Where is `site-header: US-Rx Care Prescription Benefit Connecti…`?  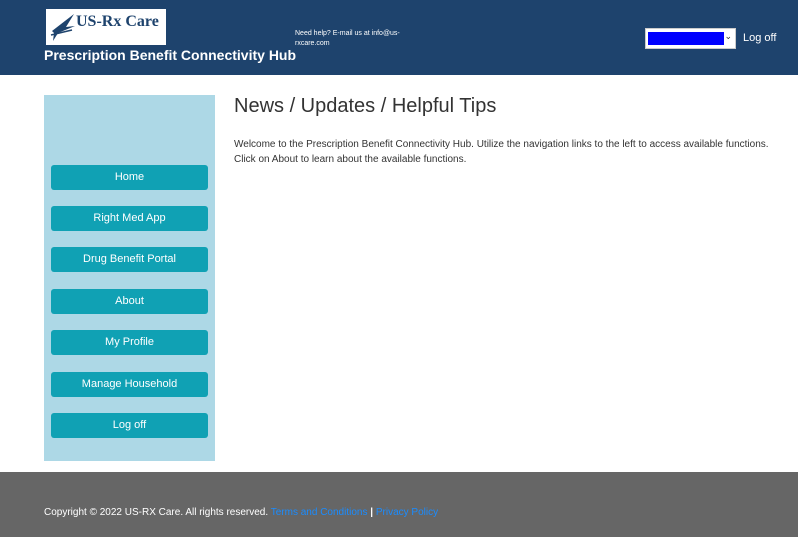
site-header: US-Rx Care Prescription Benefit Connecti… is located at coordinates (399, 37).